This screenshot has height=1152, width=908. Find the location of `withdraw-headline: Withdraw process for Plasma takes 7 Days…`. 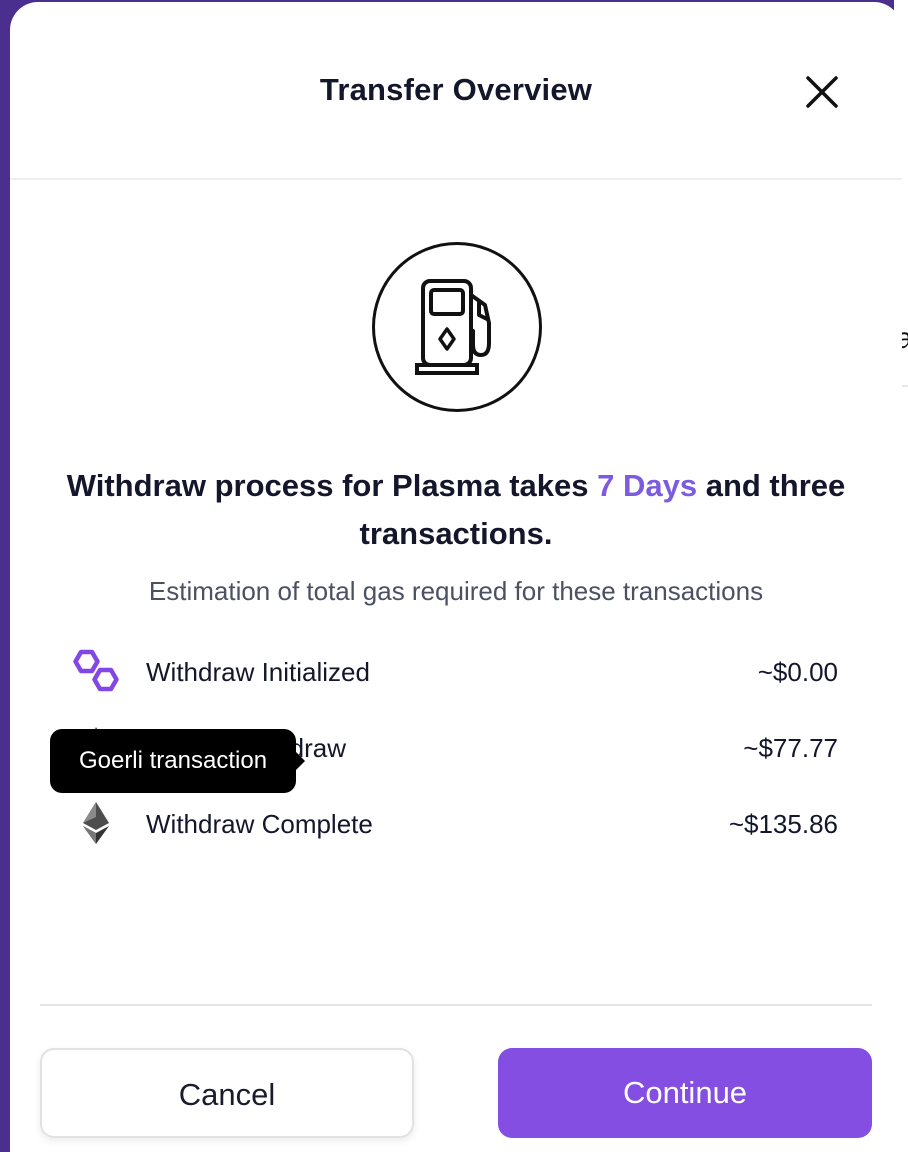

withdraw-headline: Withdraw process for Plasma takes 7 Days… is located at coordinates (456, 510).